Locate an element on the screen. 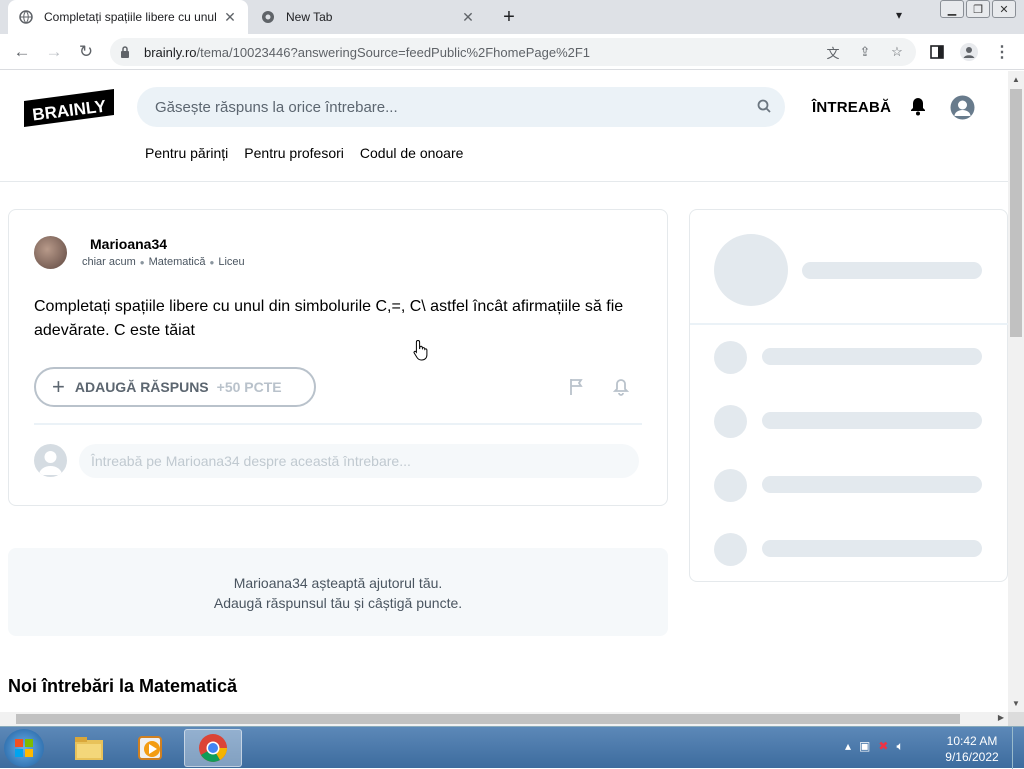 This screenshot has height=769, width=1024. question-subject: Matematică is located at coordinates (177, 262).